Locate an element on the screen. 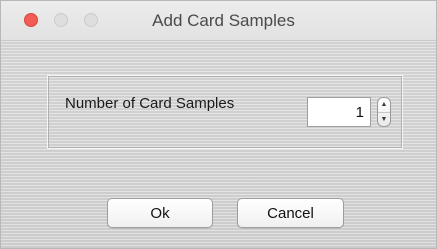 The width and height of the screenshot is (437, 249). sample-count-input is located at coordinates (339, 112).